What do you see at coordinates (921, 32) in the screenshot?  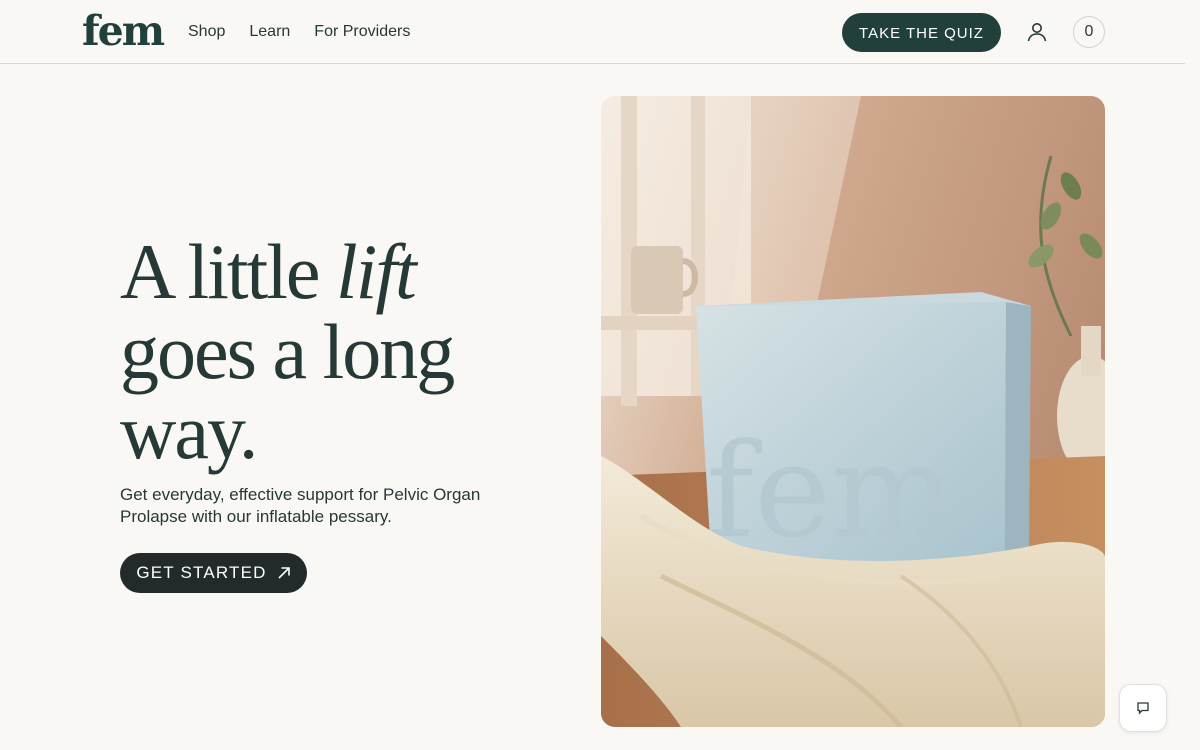 I see `take-the-quiz-button: TAKE THE QUIZ` at bounding box center [921, 32].